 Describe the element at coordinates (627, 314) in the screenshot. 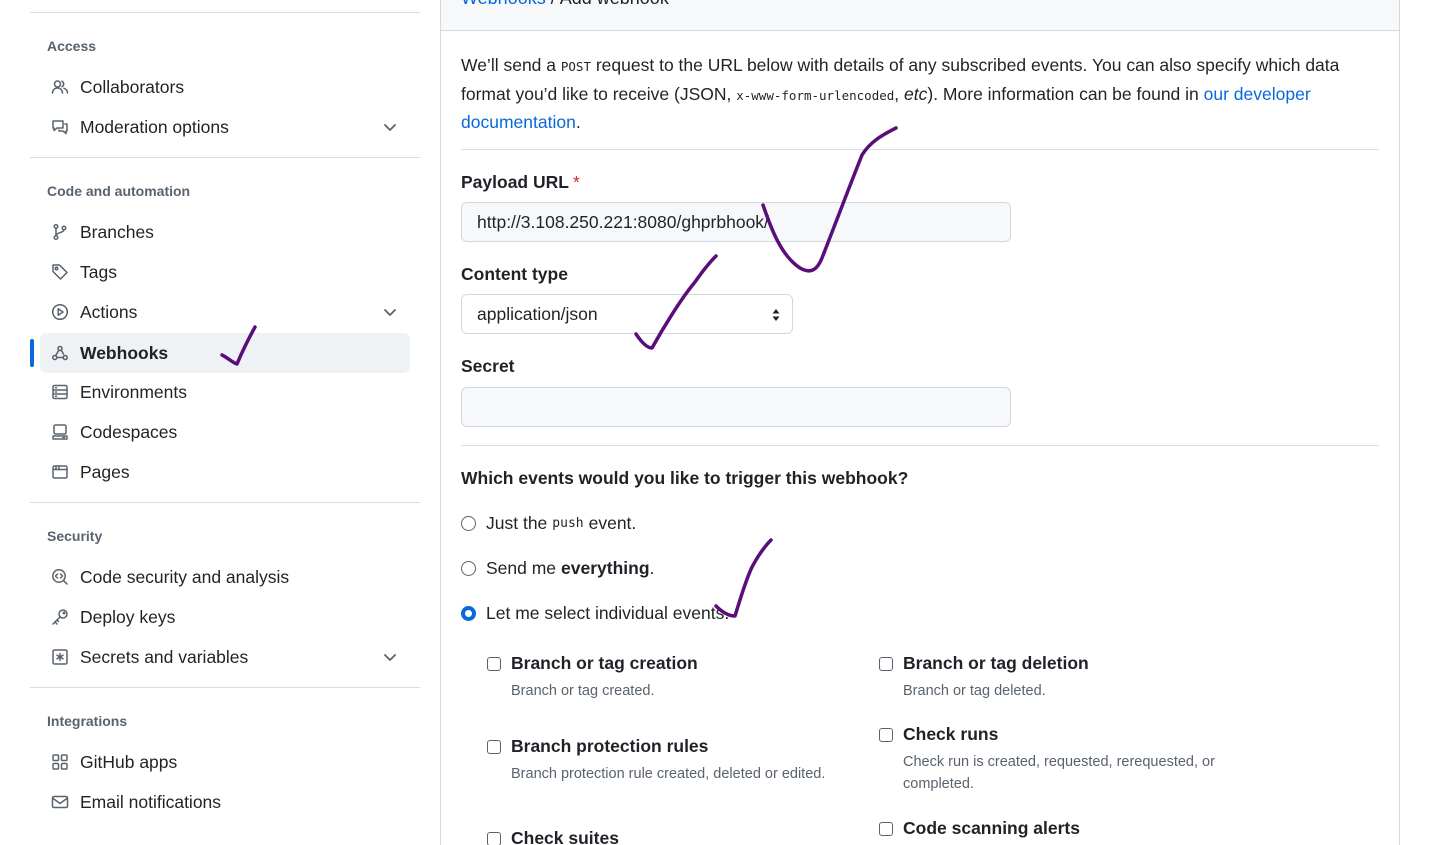

I see `content-type-select: application/json` at that location.